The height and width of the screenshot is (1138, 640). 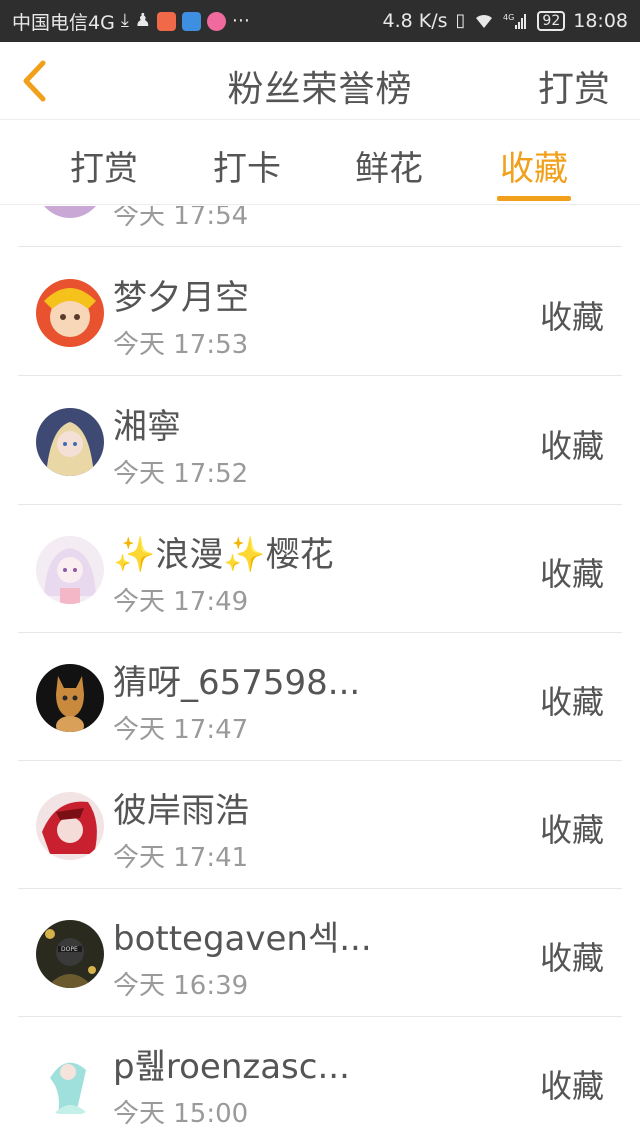 I want to click on battery-level: 92, so click(x=551, y=21).